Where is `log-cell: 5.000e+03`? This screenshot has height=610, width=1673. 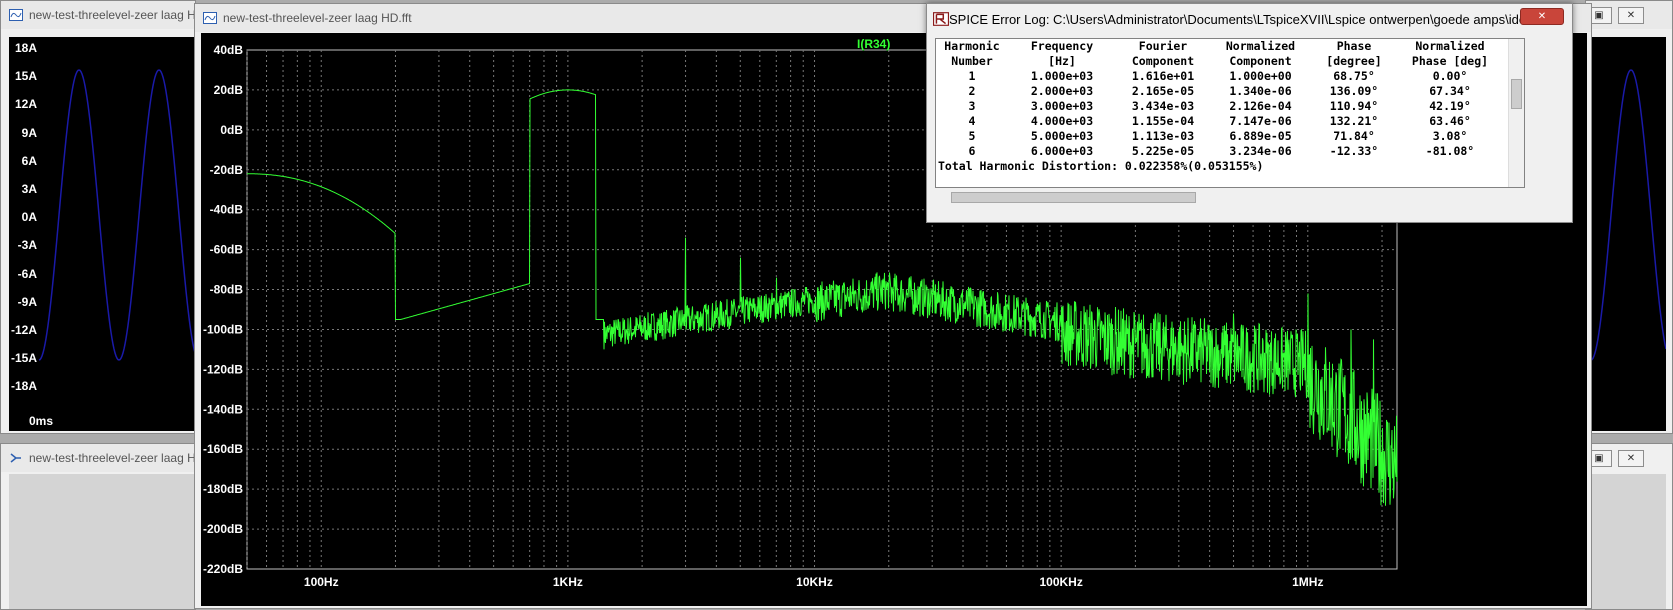
log-cell: 5.000e+03 is located at coordinates (1062, 136).